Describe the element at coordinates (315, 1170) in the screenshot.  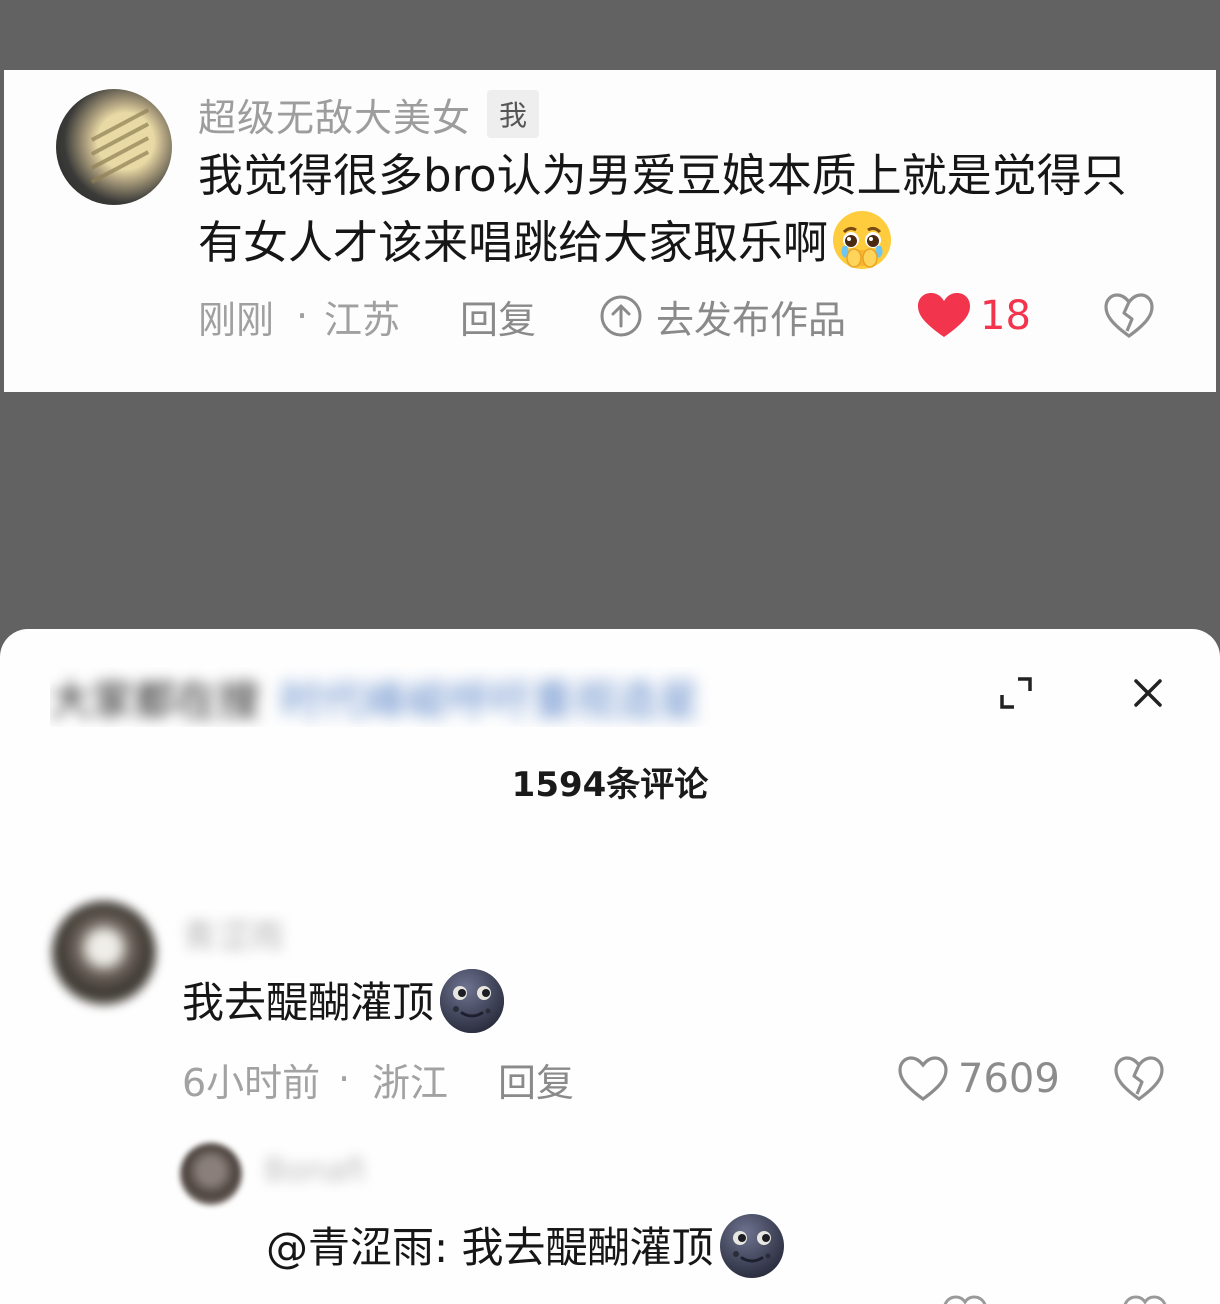
I see `username: Bonafi` at that location.